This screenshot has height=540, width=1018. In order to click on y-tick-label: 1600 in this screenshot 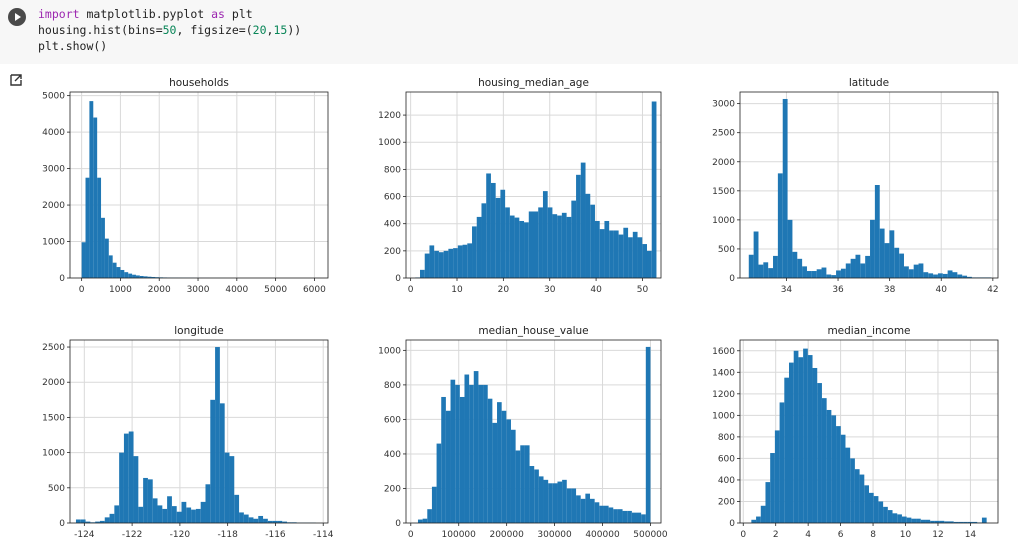, I will do `click(723, 352)`.